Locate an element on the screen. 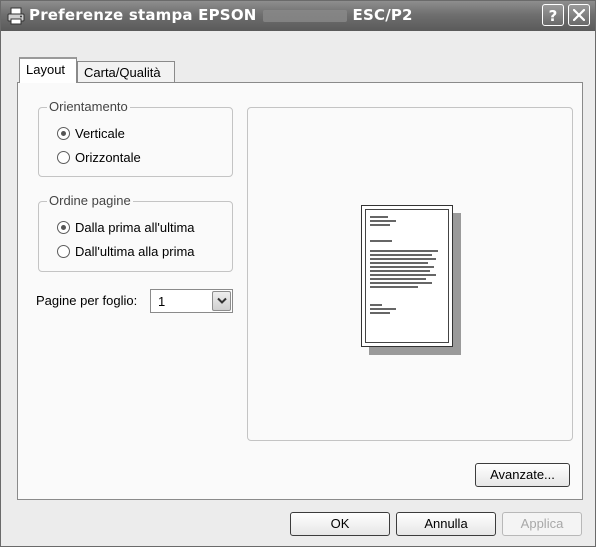 This screenshot has height=547, width=596. radio-verticale: Verticale is located at coordinates (91, 133).